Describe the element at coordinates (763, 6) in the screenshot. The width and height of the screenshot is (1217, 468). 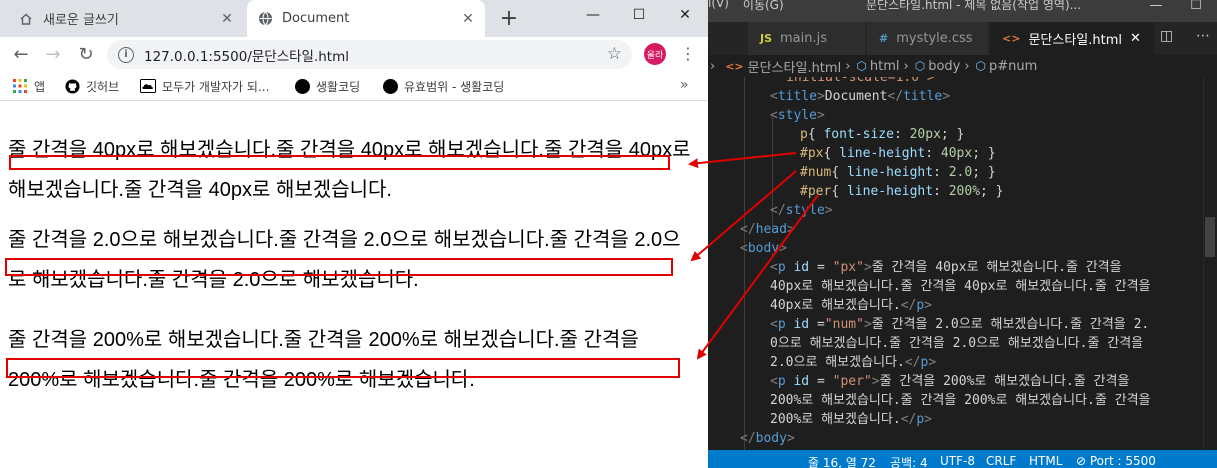
I see `menu-go: 이동(G)` at that location.